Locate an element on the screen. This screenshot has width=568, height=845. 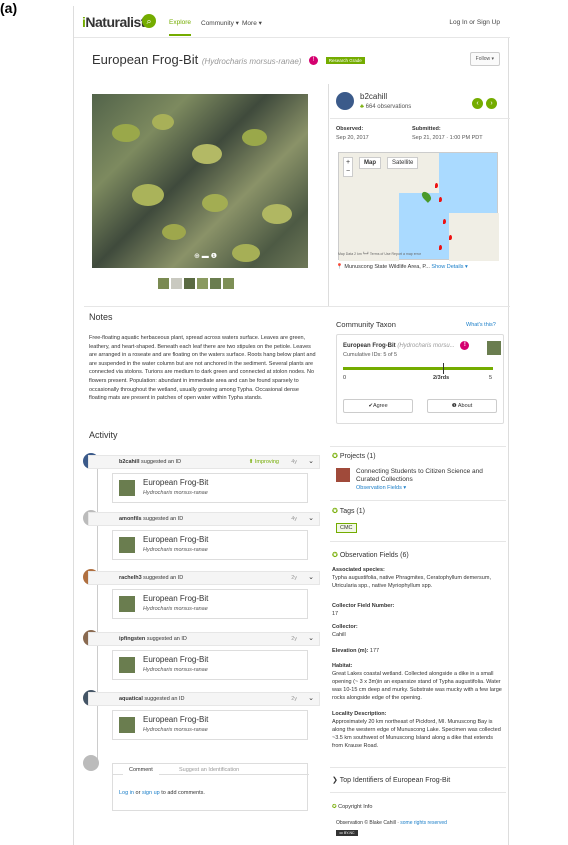
zoom-out-button: − is located at coordinates (348, 171).